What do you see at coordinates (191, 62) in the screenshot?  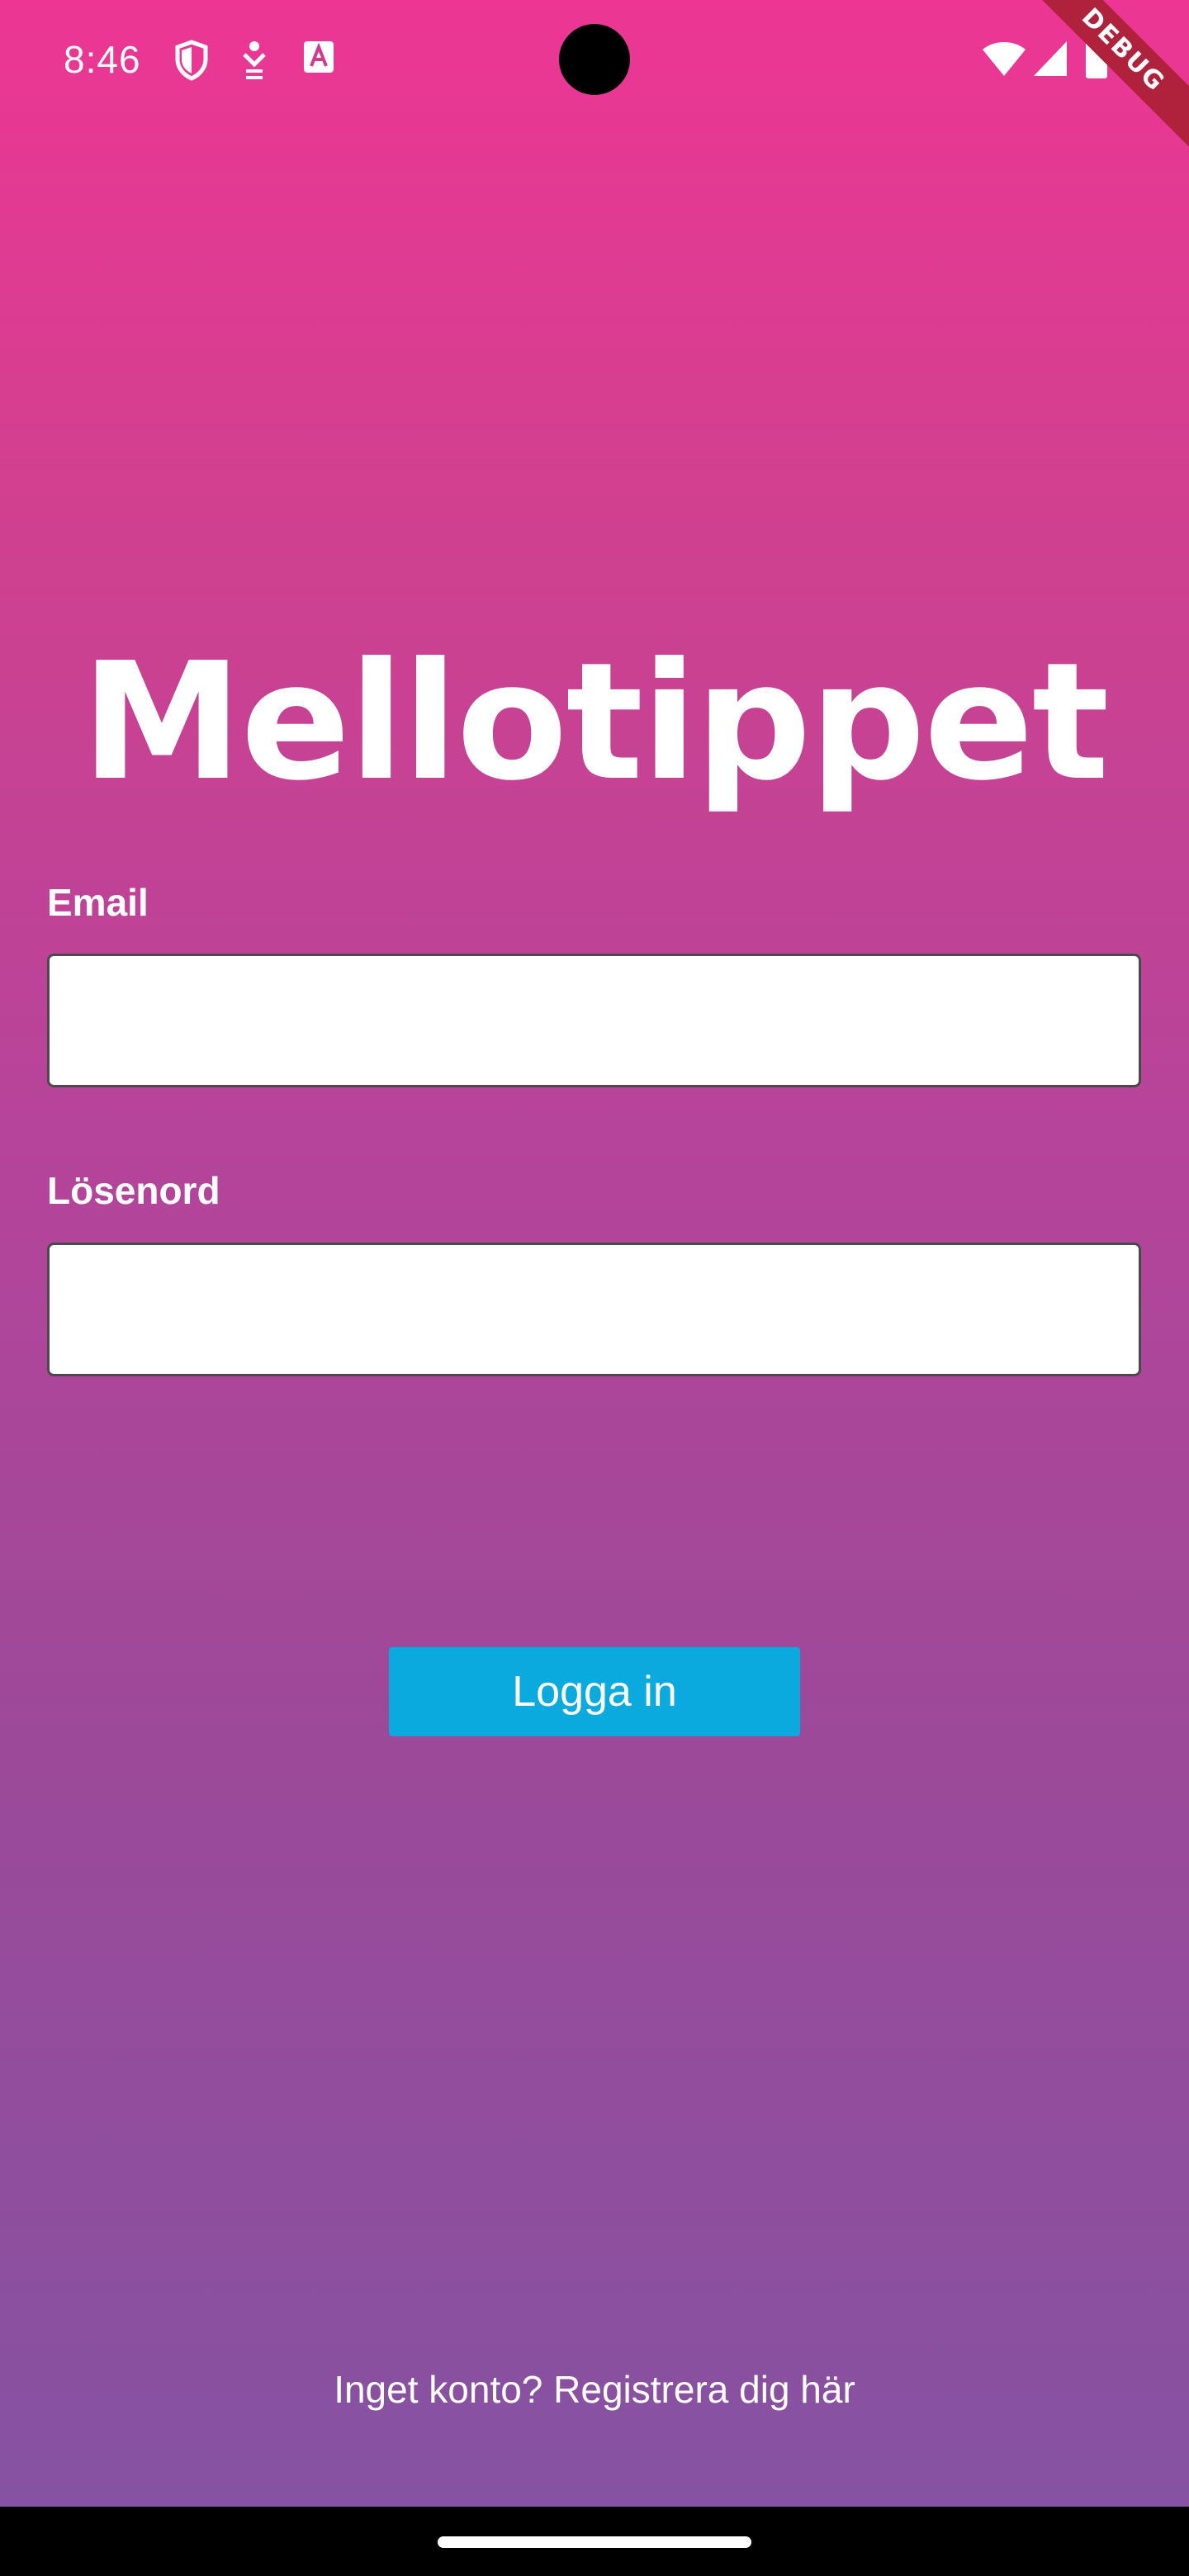 I see `shield-icon` at bounding box center [191, 62].